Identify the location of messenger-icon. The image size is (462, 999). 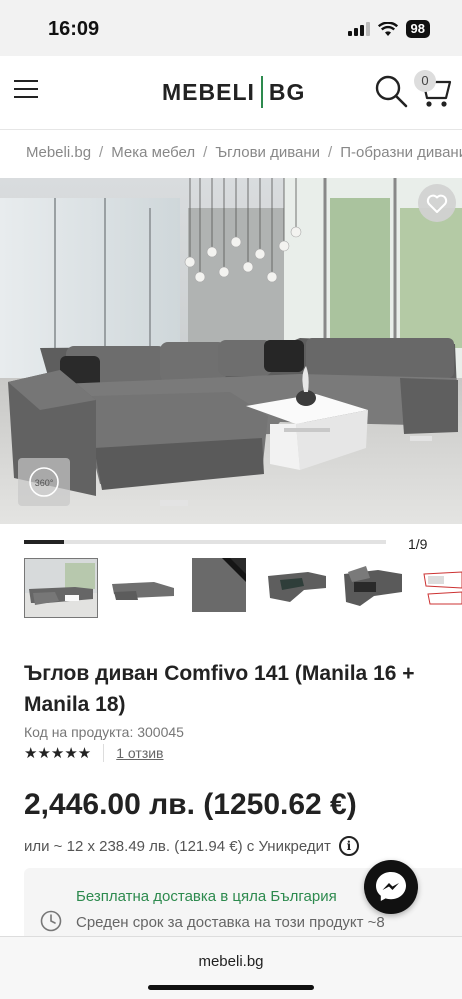
(391, 886).